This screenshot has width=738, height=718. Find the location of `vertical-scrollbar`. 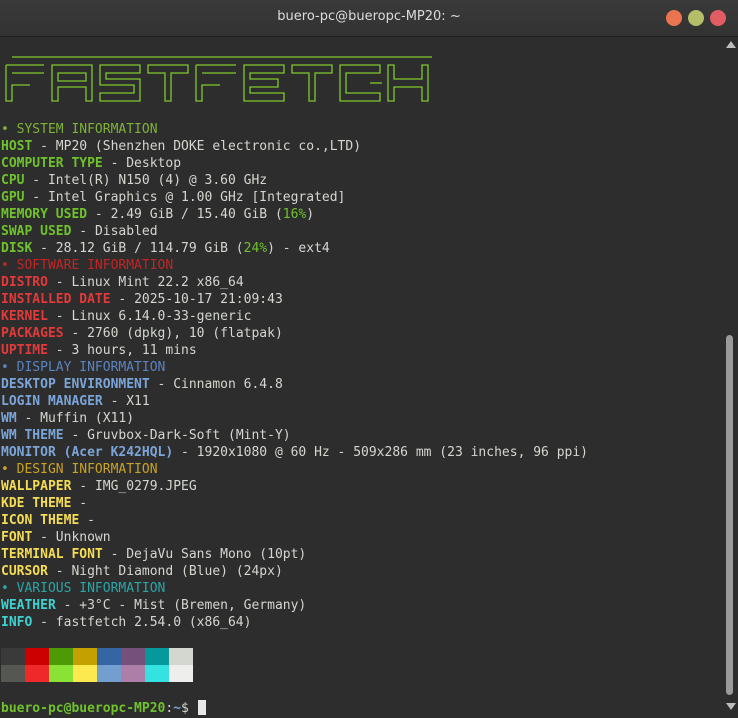

vertical-scrollbar is located at coordinates (730, 377).